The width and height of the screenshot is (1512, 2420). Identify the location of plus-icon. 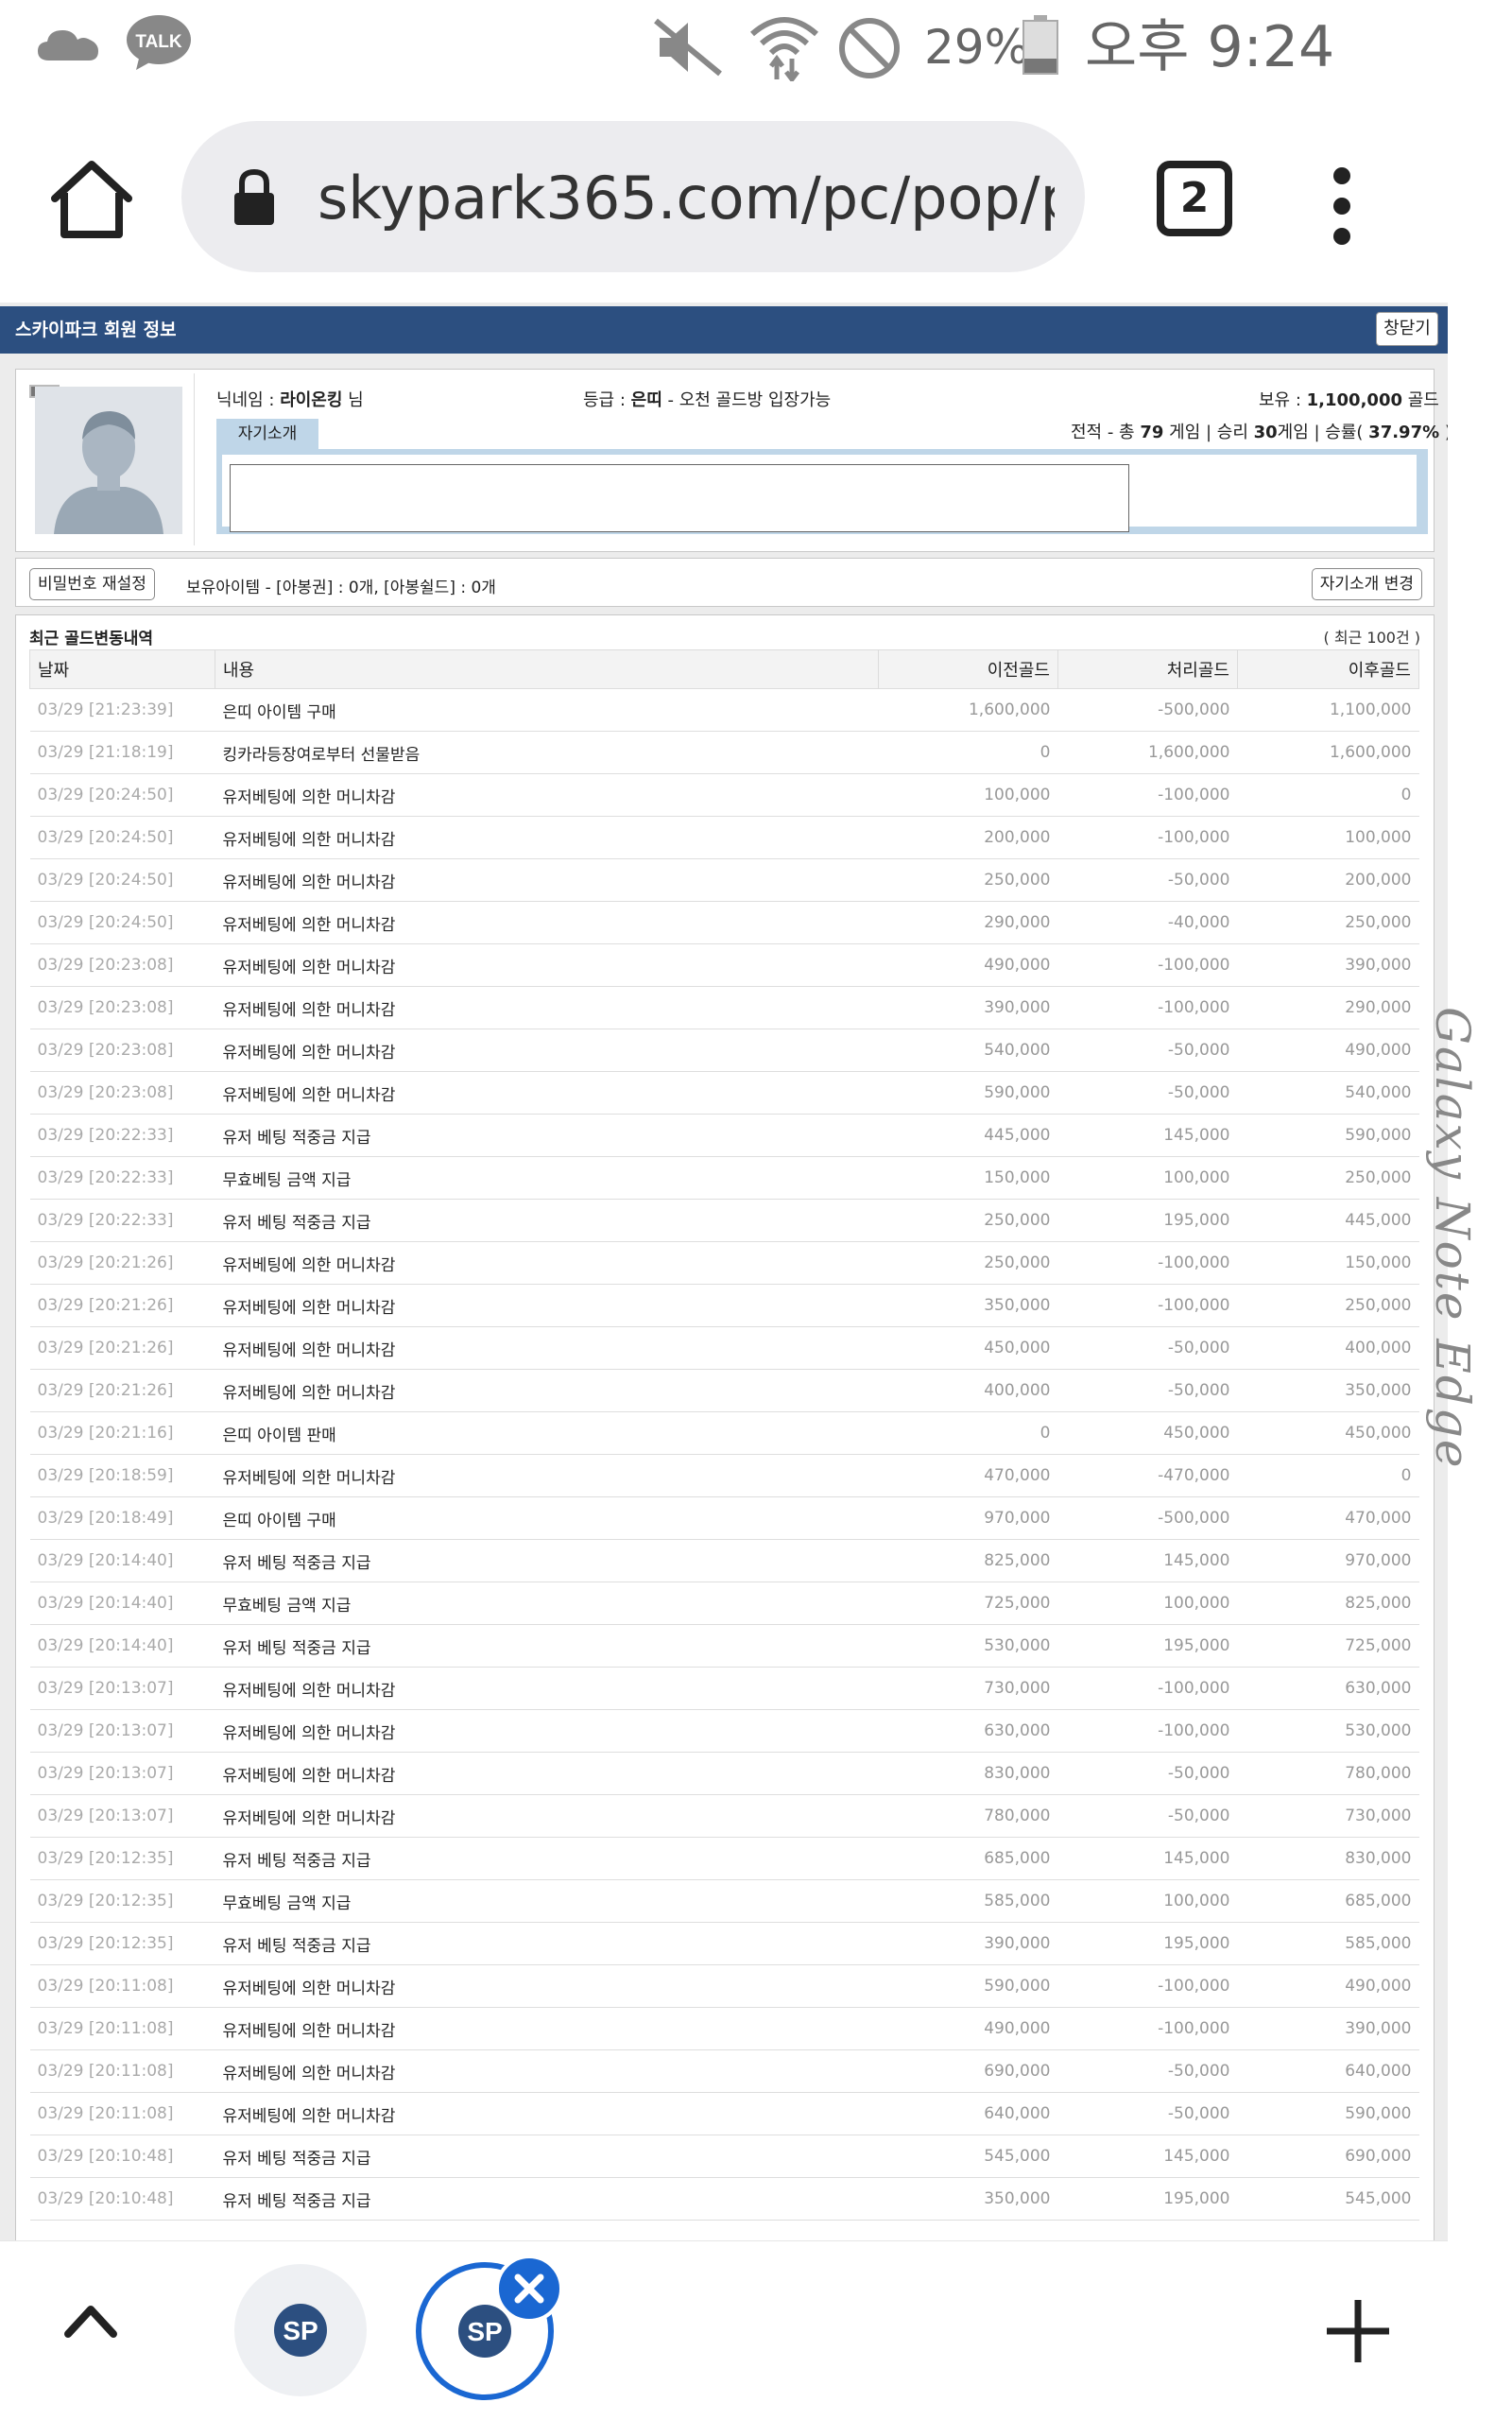
(1358, 2331).